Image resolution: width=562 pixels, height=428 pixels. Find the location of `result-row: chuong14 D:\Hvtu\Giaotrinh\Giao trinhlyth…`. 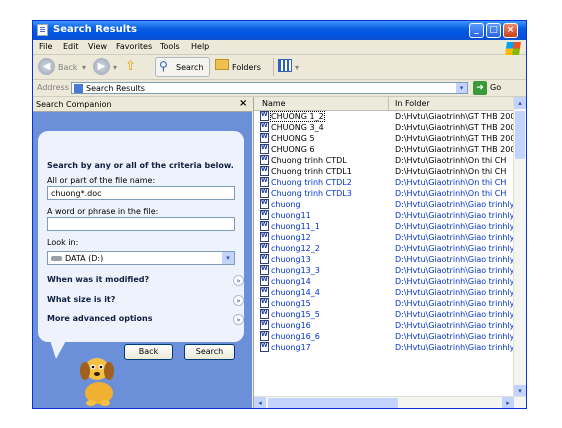

result-row: chuong14 D:\Hvtu\Giaotrinh\Giao trinhlyth… is located at coordinates (384, 281).